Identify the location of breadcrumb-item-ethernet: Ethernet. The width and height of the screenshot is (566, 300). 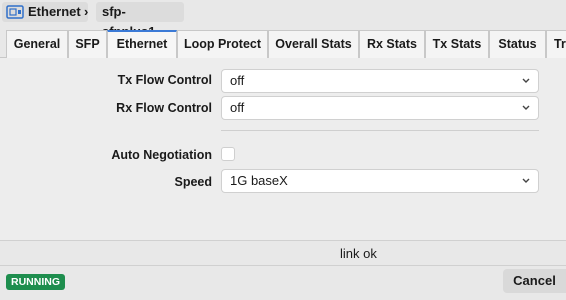
(45, 12).